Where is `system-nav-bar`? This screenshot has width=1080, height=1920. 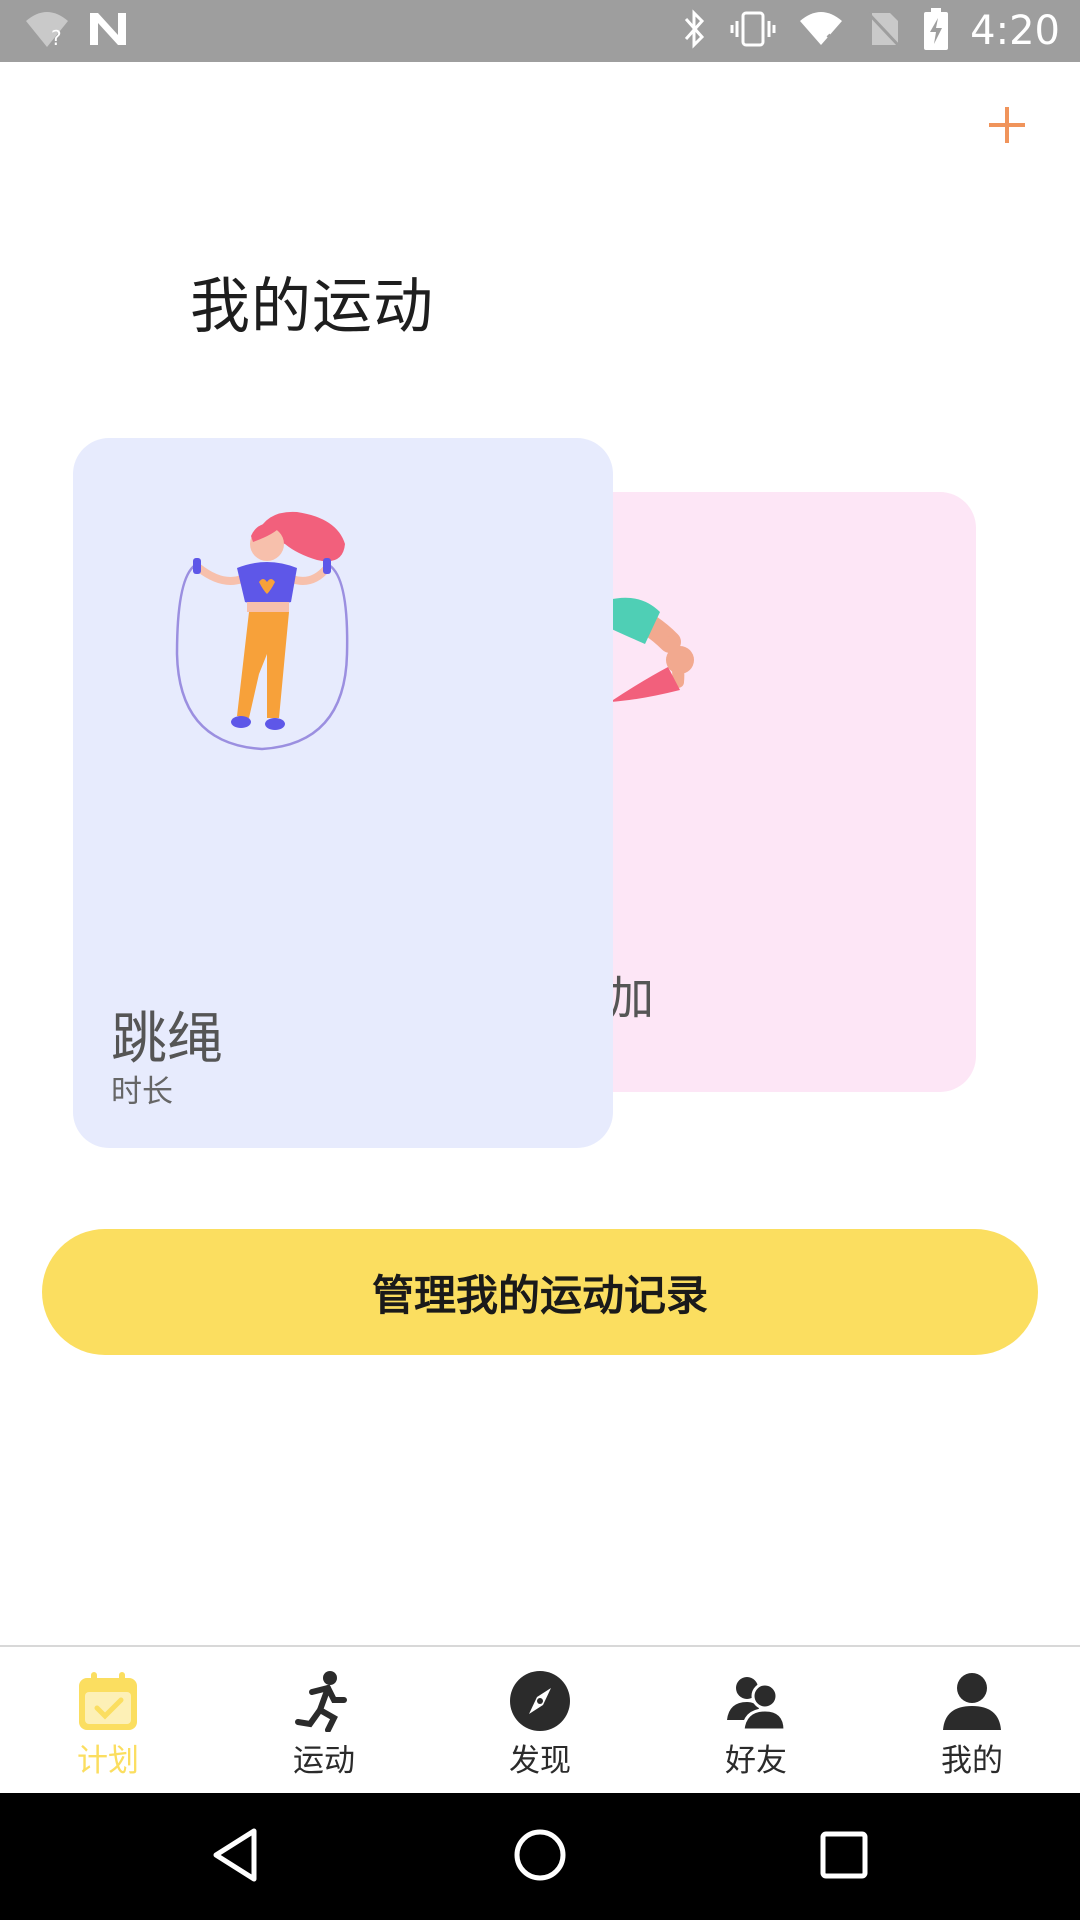
system-nav-bar is located at coordinates (540, 1856).